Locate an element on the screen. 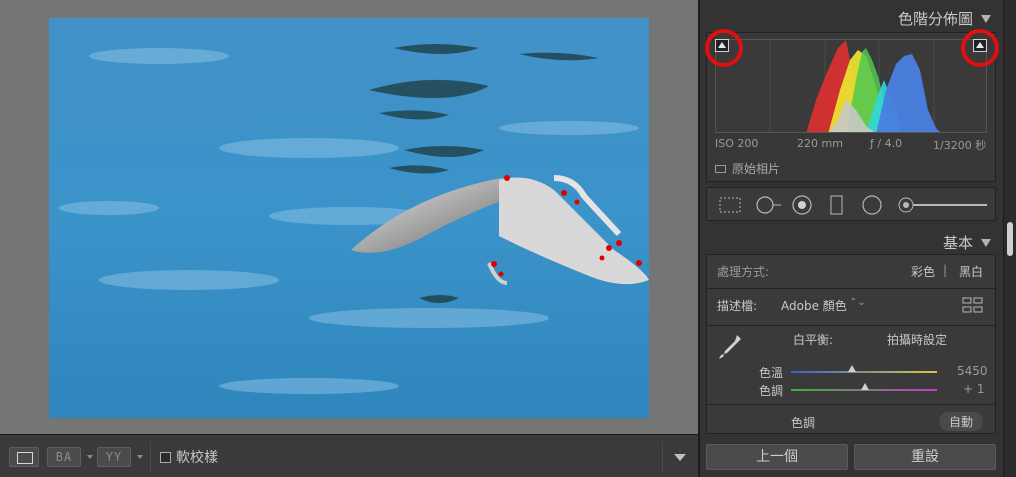 This screenshot has height=477, width=1016. highlight-clip-highlight-ring is located at coordinates (980, 48).